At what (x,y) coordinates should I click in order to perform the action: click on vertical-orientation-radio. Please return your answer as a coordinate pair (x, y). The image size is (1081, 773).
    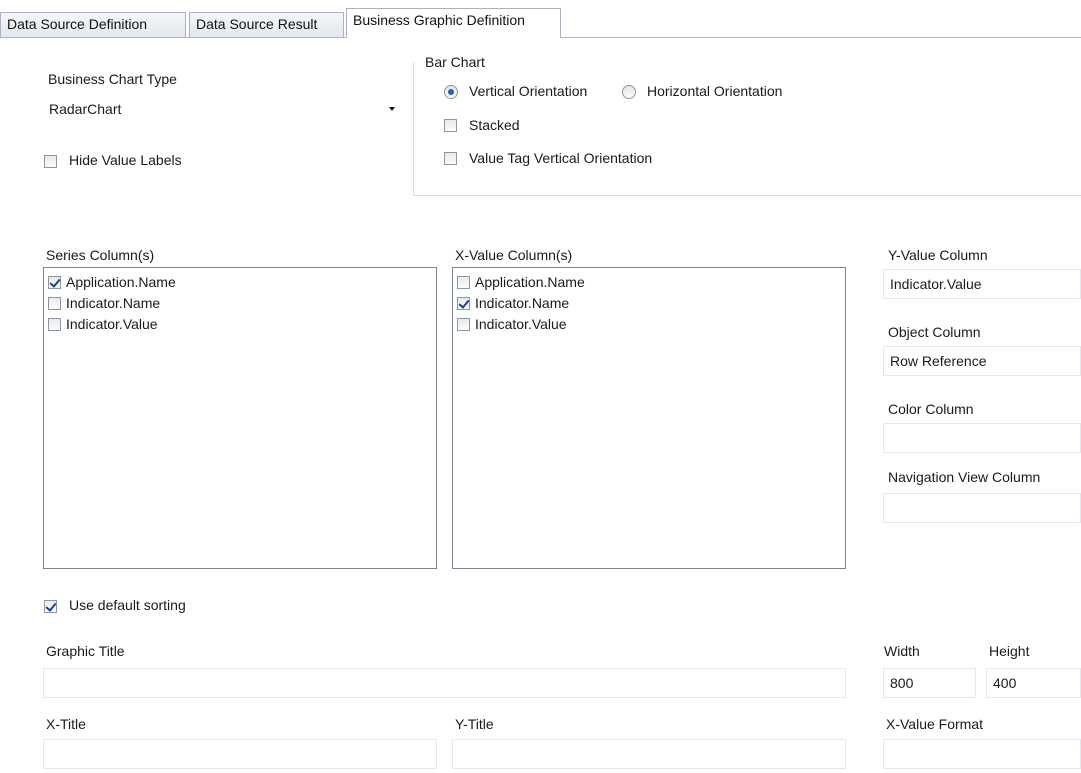
    Looking at the image, I should click on (451, 92).